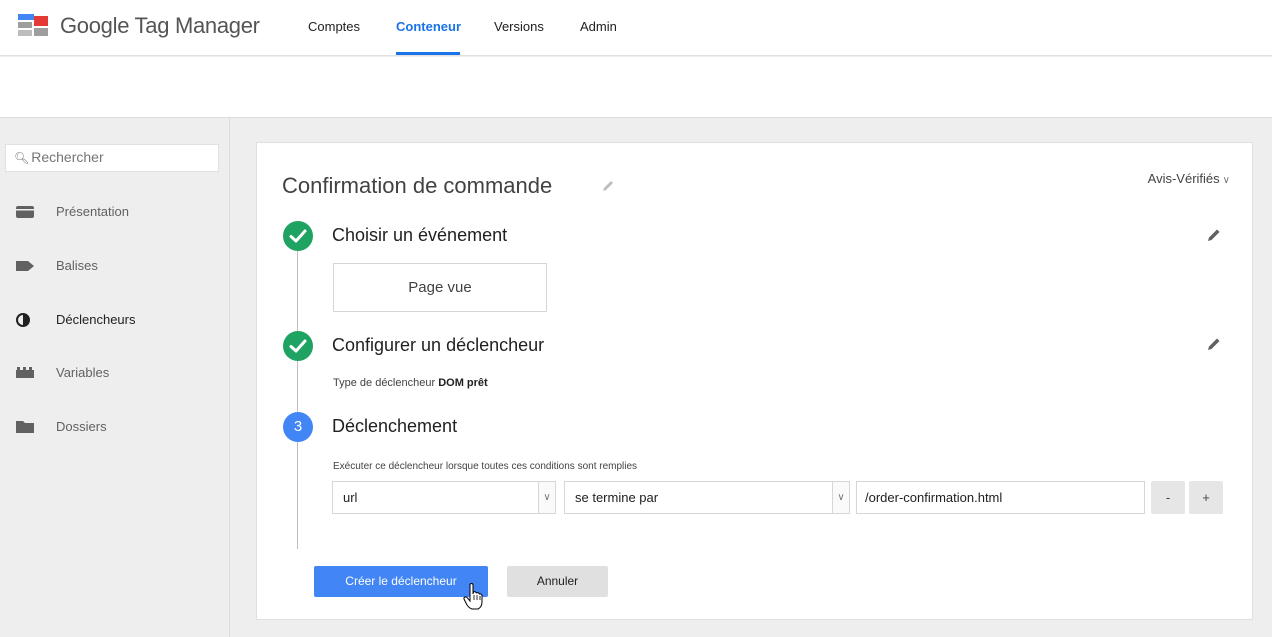  I want to click on step-3-number: 3, so click(298, 427).